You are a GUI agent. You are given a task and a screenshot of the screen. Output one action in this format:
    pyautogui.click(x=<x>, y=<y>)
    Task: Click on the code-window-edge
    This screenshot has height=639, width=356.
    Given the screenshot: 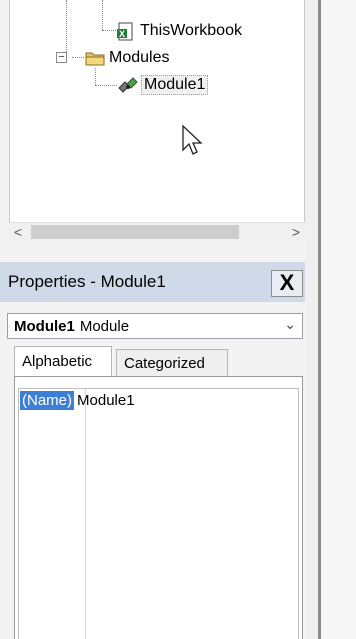 What is the action you would take?
    pyautogui.click(x=338, y=319)
    